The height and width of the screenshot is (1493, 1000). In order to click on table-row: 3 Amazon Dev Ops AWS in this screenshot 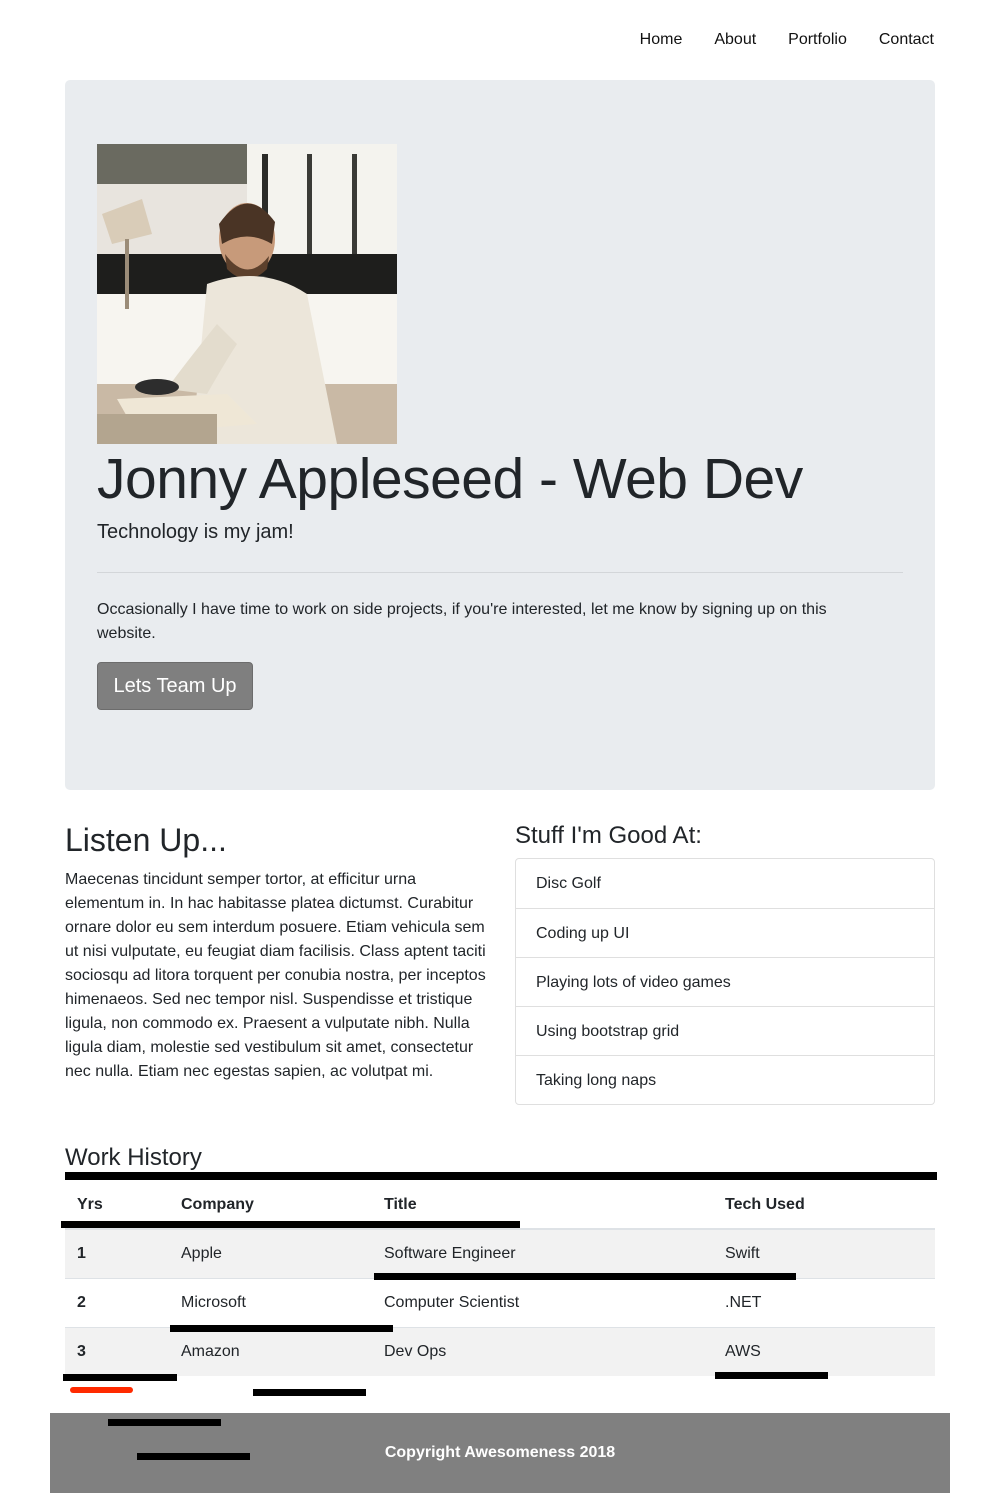, I will do `click(500, 1351)`.